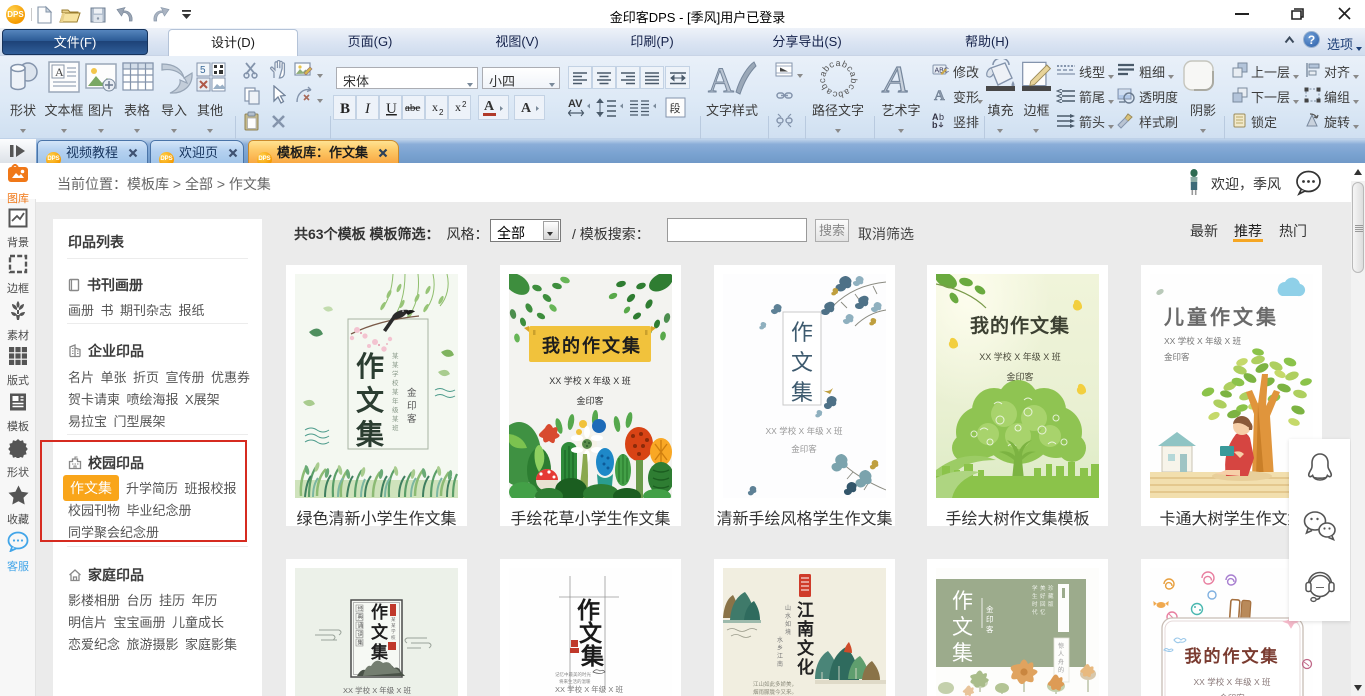 This screenshot has height=696, width=1365. Describe the element at coordinates (1043, 612) in the screenshot. I see `svg-text: 忆` at that location.